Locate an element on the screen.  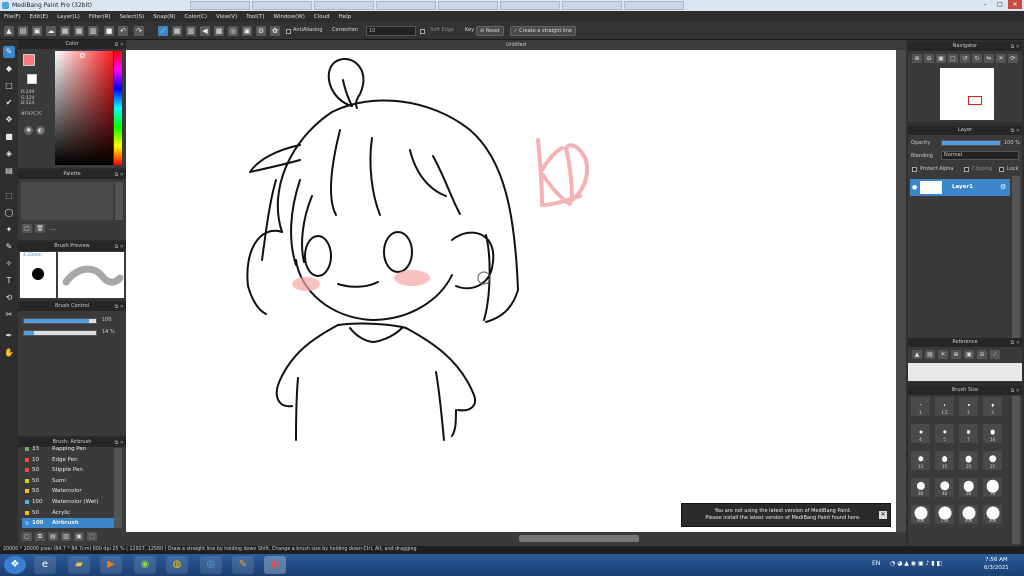
palette-delete-icon: 🗑 is located at coordinates (40, 228).